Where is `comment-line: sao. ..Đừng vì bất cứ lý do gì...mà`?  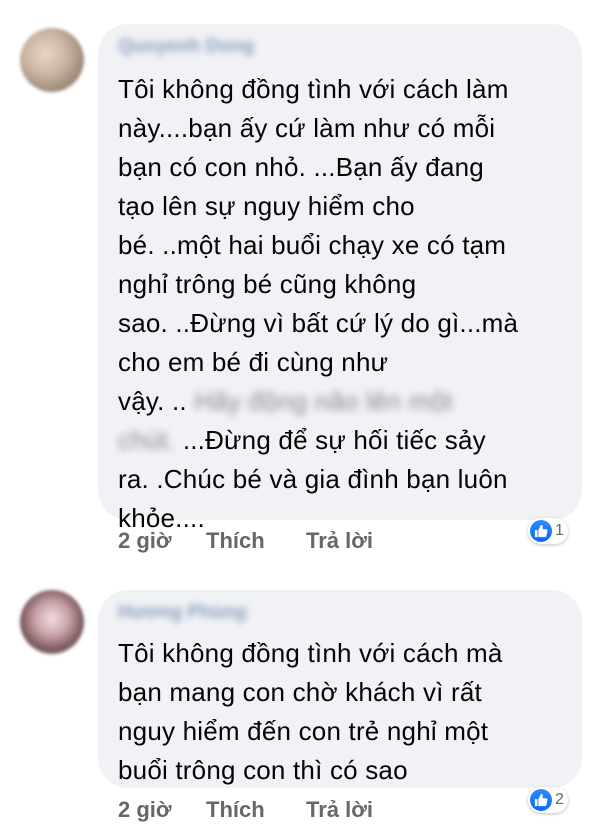
comment-line: sao. ..Đừng vì bất cứ lý do gì...mà is located at coordinates (318, 323).